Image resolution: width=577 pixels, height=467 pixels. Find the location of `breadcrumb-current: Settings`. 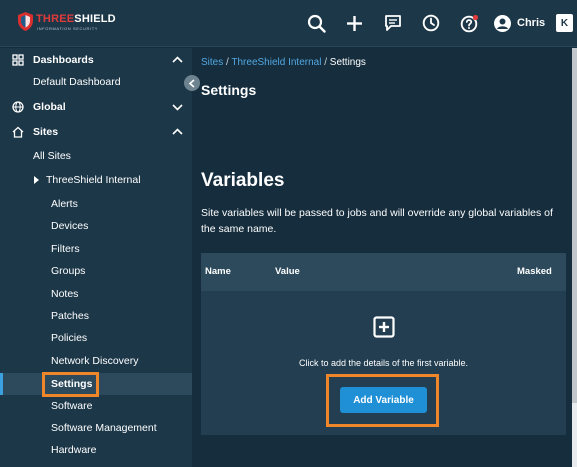

breadcrumb-current: Settings is located at coordinates (347, 62).